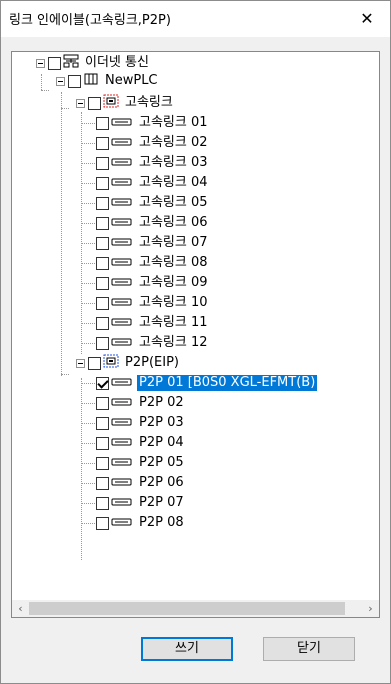 This screenshot has height=684, width=391. What do you see at coordinates (141, 403) in the screenshot?
I see `tree-leaf-item: P2P 02` at bounding box center [141, 403].